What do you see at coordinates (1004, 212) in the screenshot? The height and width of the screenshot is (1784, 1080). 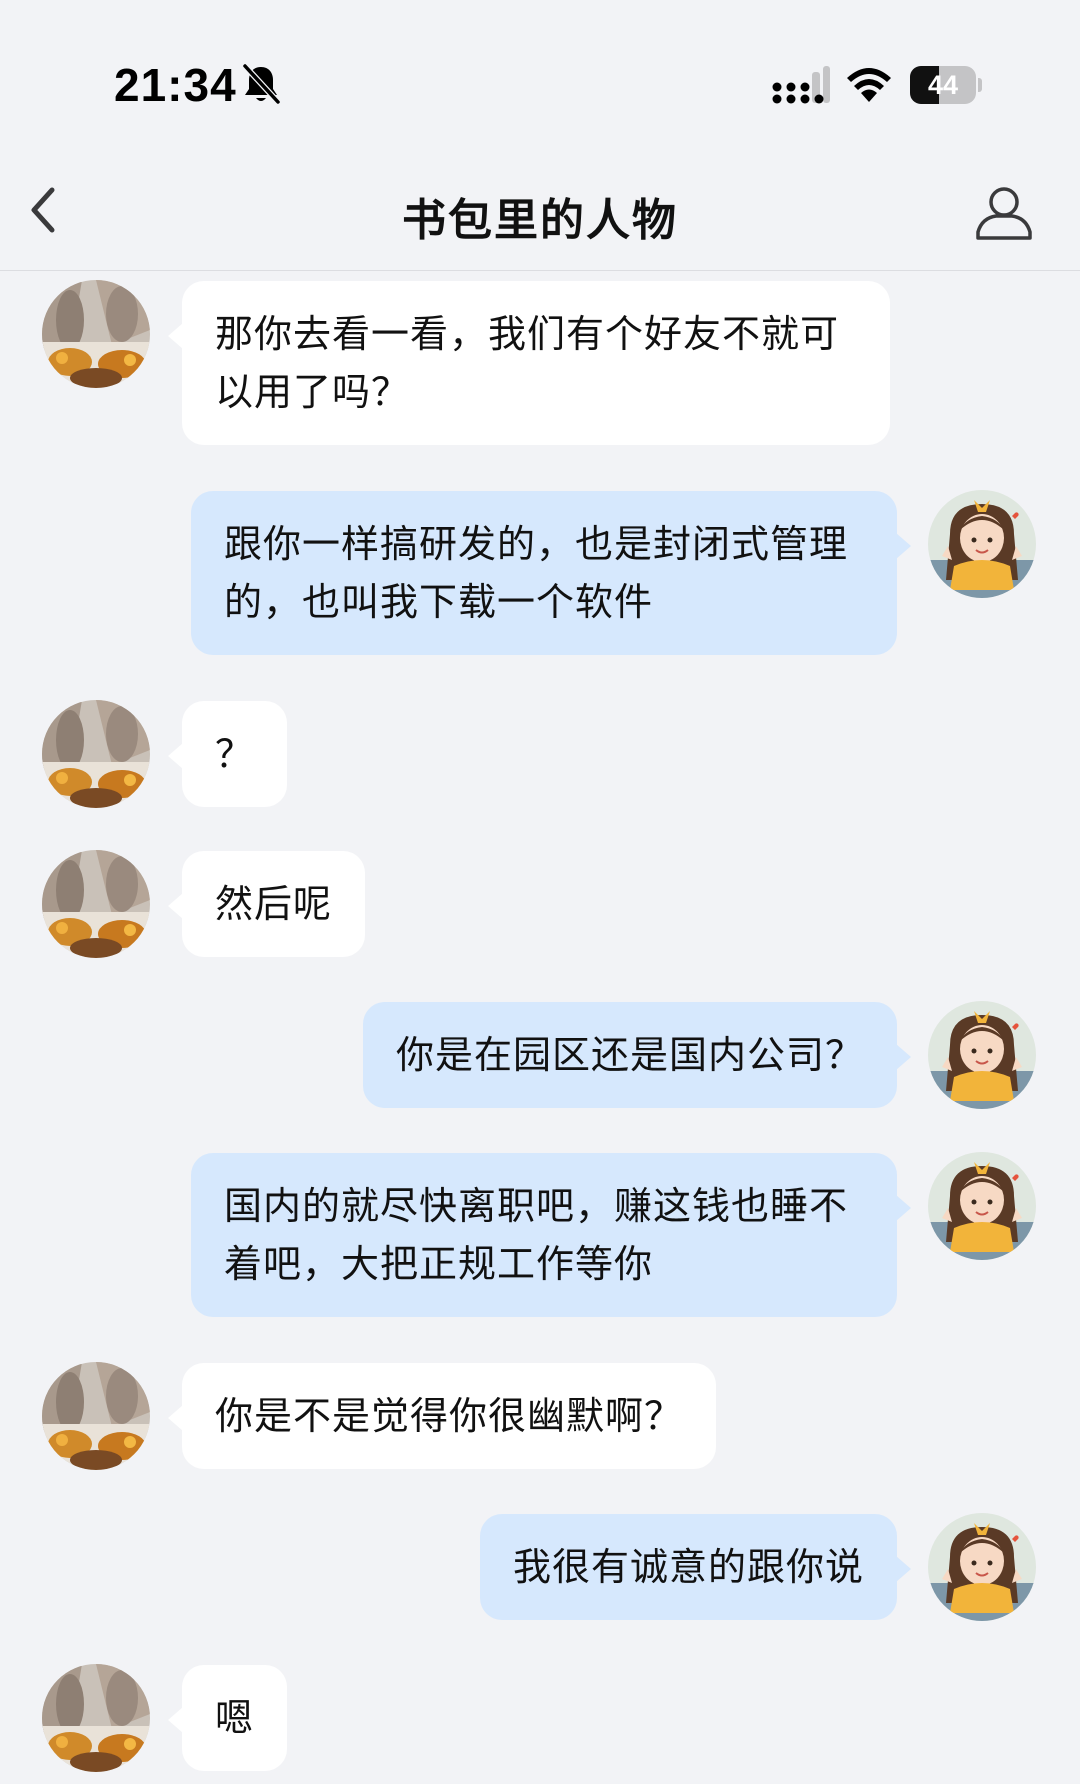 I see `person-outline-icon` at bounding box center [1004, 212].